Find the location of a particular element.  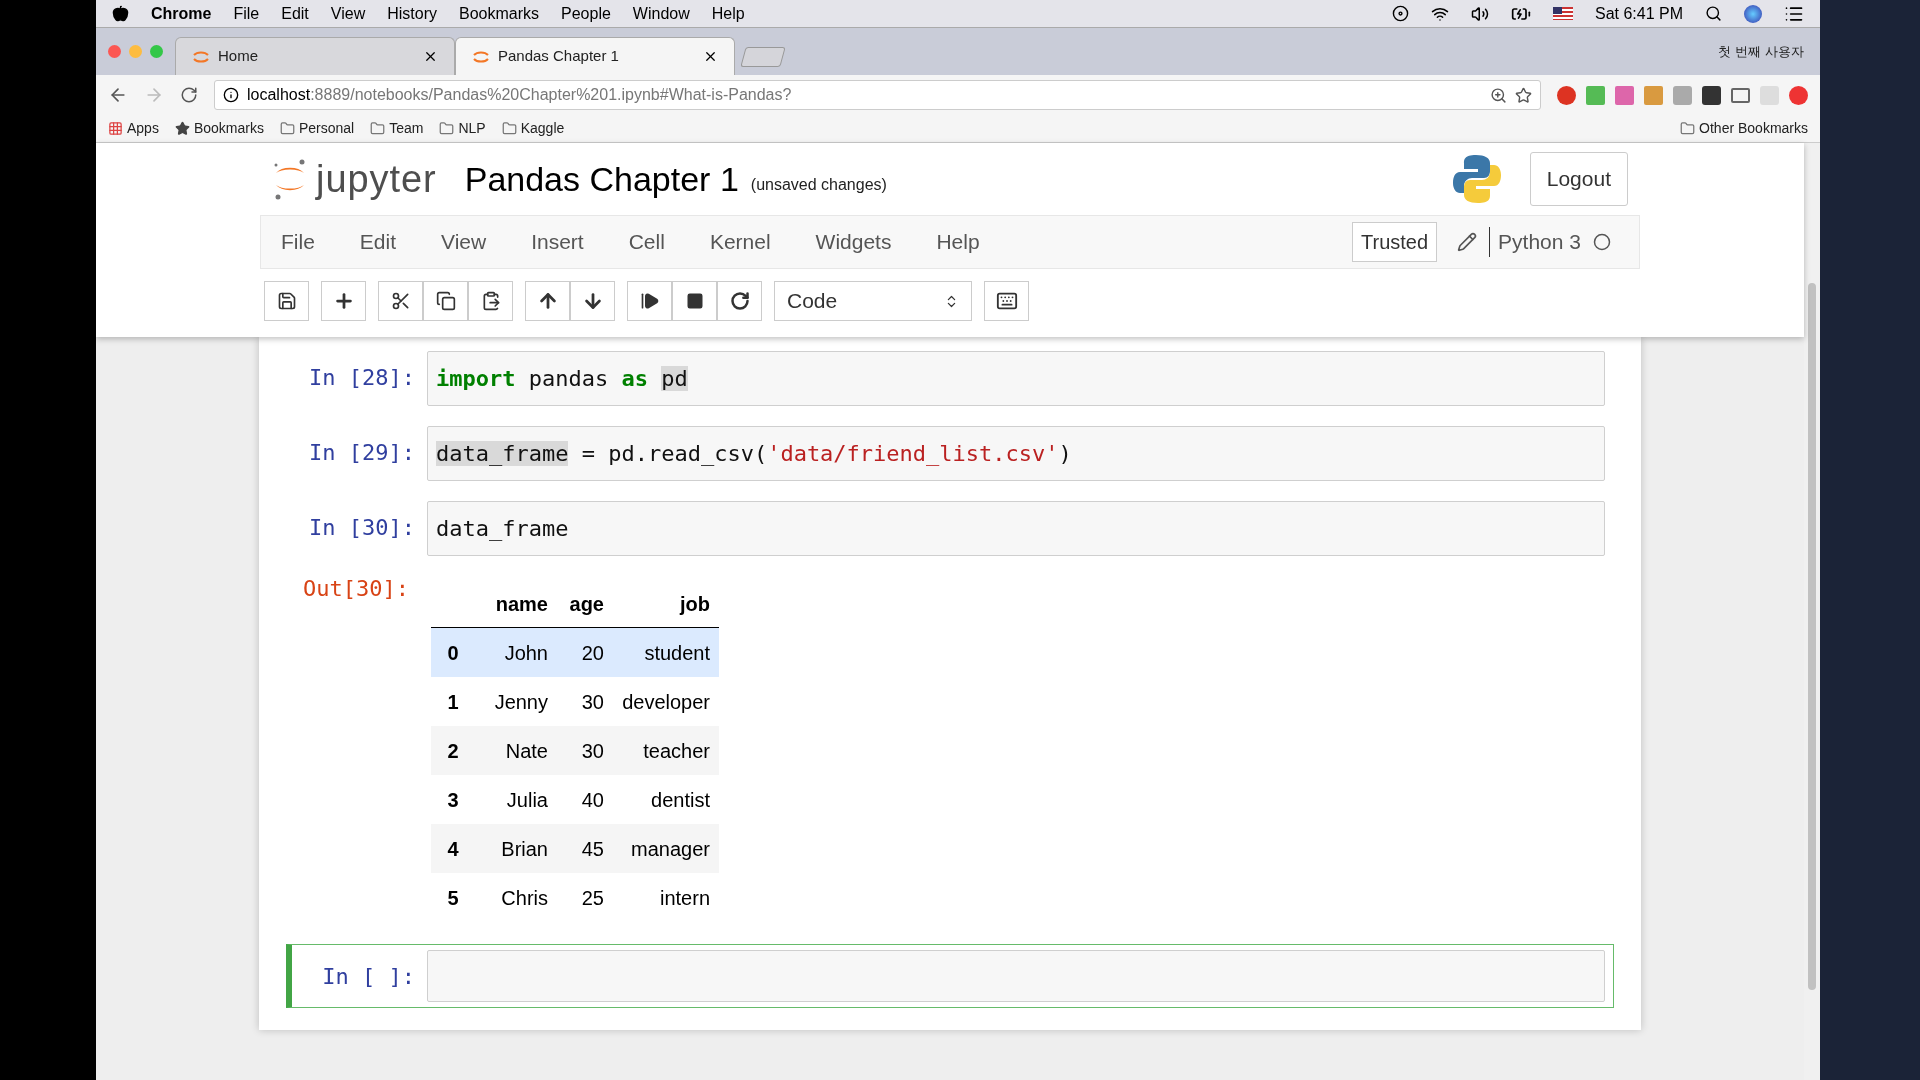

notebook-menu-item: File is located at coordinates (298, 242).